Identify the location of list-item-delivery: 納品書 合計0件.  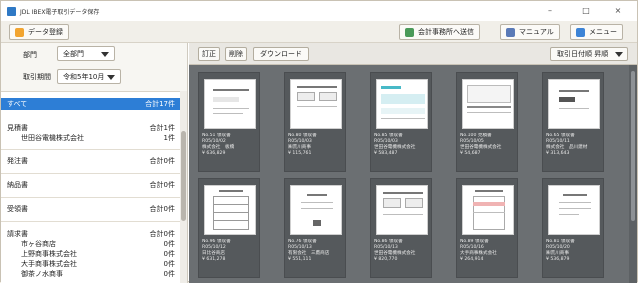
(91, 185).